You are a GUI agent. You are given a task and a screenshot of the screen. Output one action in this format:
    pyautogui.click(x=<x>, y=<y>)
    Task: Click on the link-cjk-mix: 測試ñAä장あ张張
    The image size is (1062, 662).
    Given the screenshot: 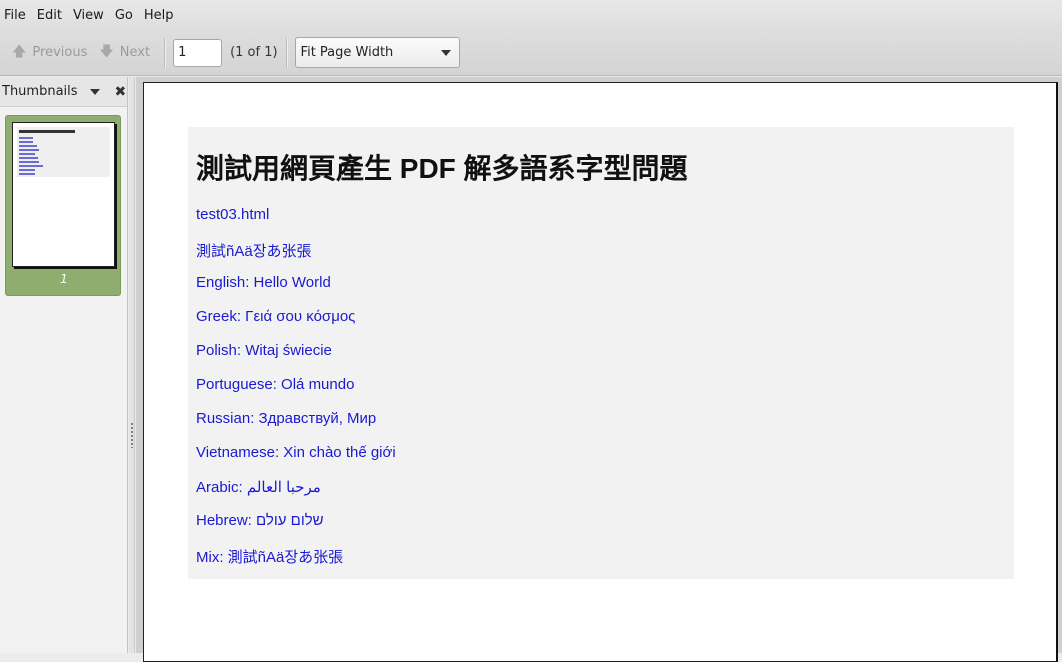 What is the action you would take?
    pyautogui.click(x=254, y=250)
    